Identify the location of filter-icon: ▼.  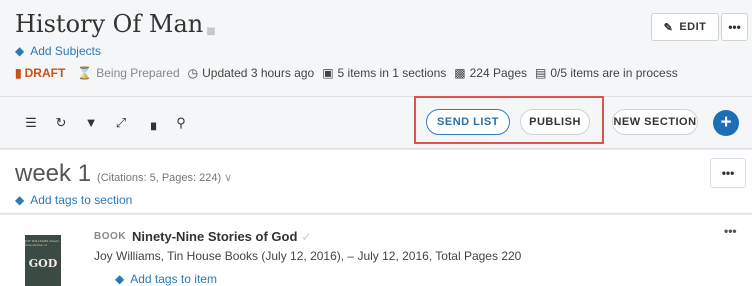
(91, 123).